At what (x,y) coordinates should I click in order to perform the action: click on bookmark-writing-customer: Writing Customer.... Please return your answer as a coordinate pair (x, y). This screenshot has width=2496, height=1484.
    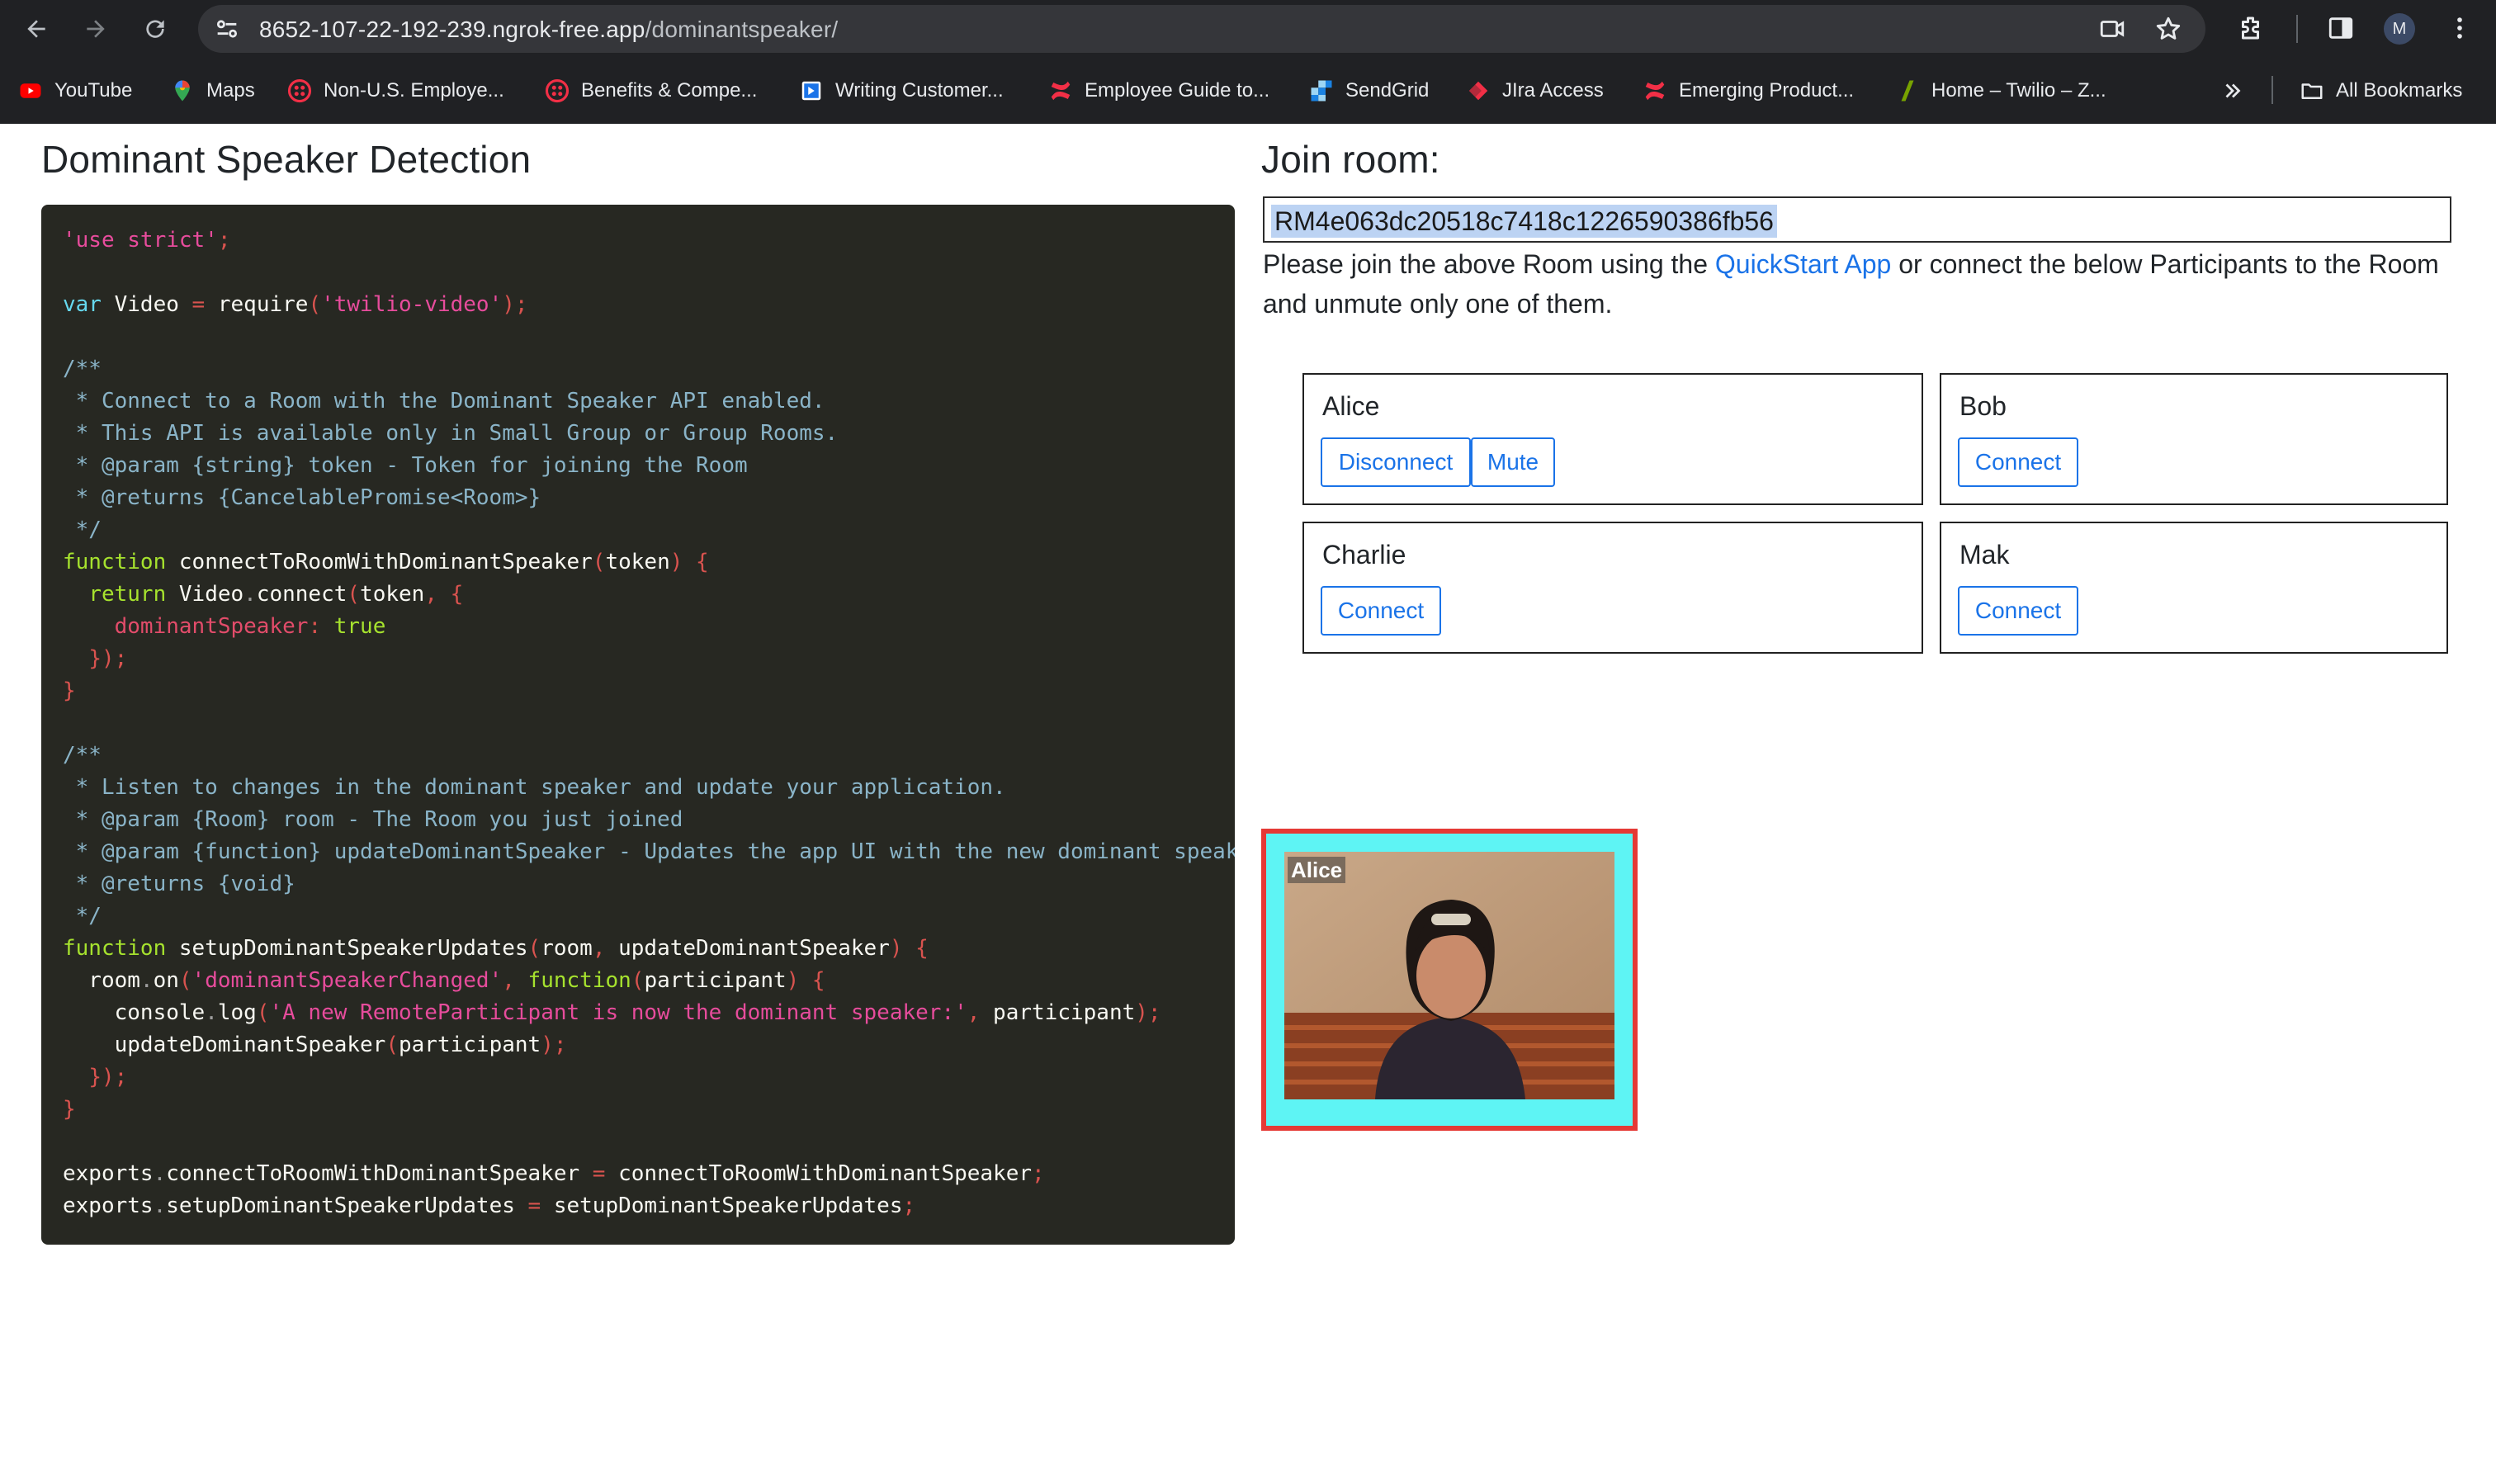
    Looking at the image, I should click on (901, 91).